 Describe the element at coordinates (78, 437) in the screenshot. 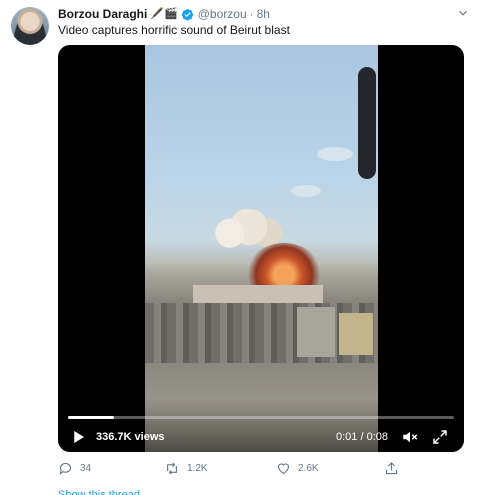

I see `play-icon` at that location.